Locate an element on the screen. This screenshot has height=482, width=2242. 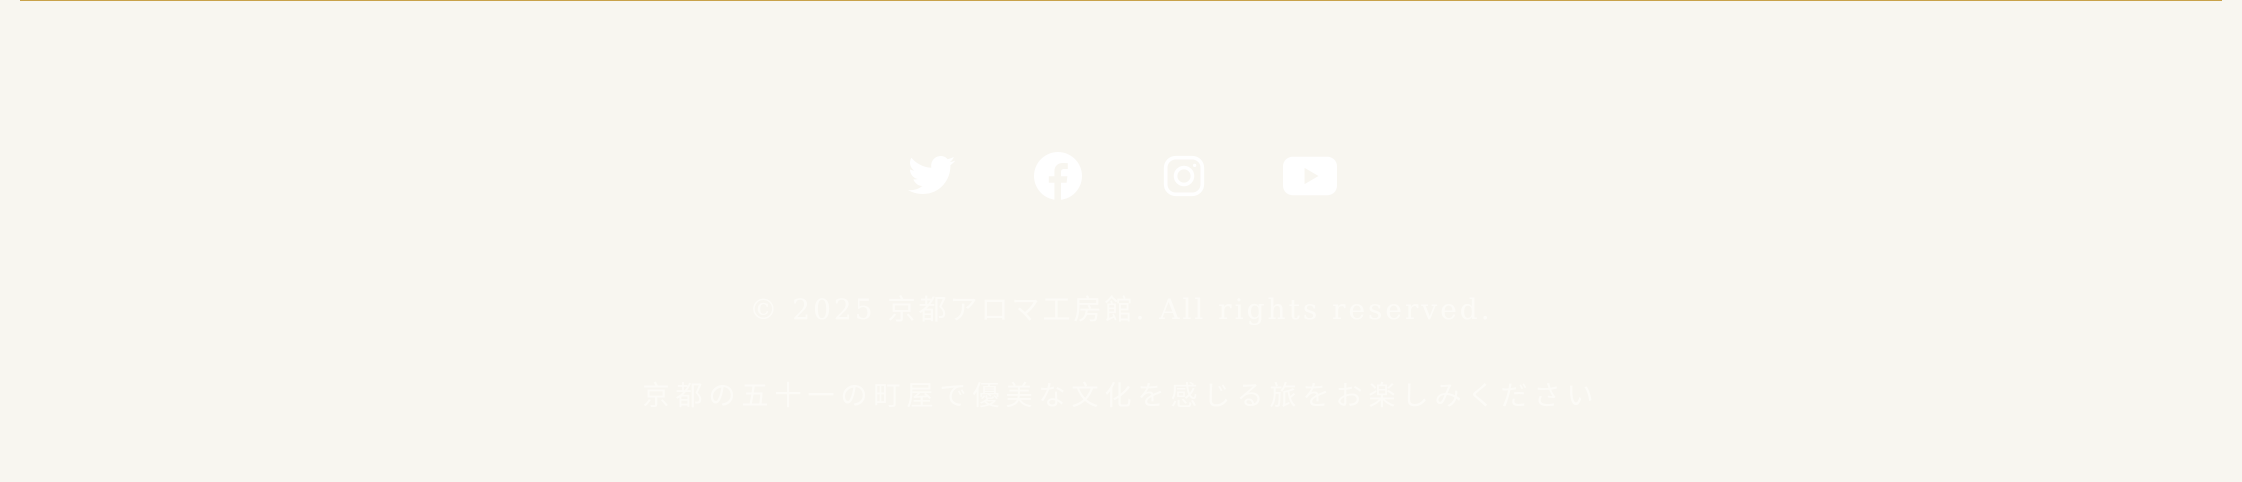
youtube-link is located at coordinates (1310, 176).